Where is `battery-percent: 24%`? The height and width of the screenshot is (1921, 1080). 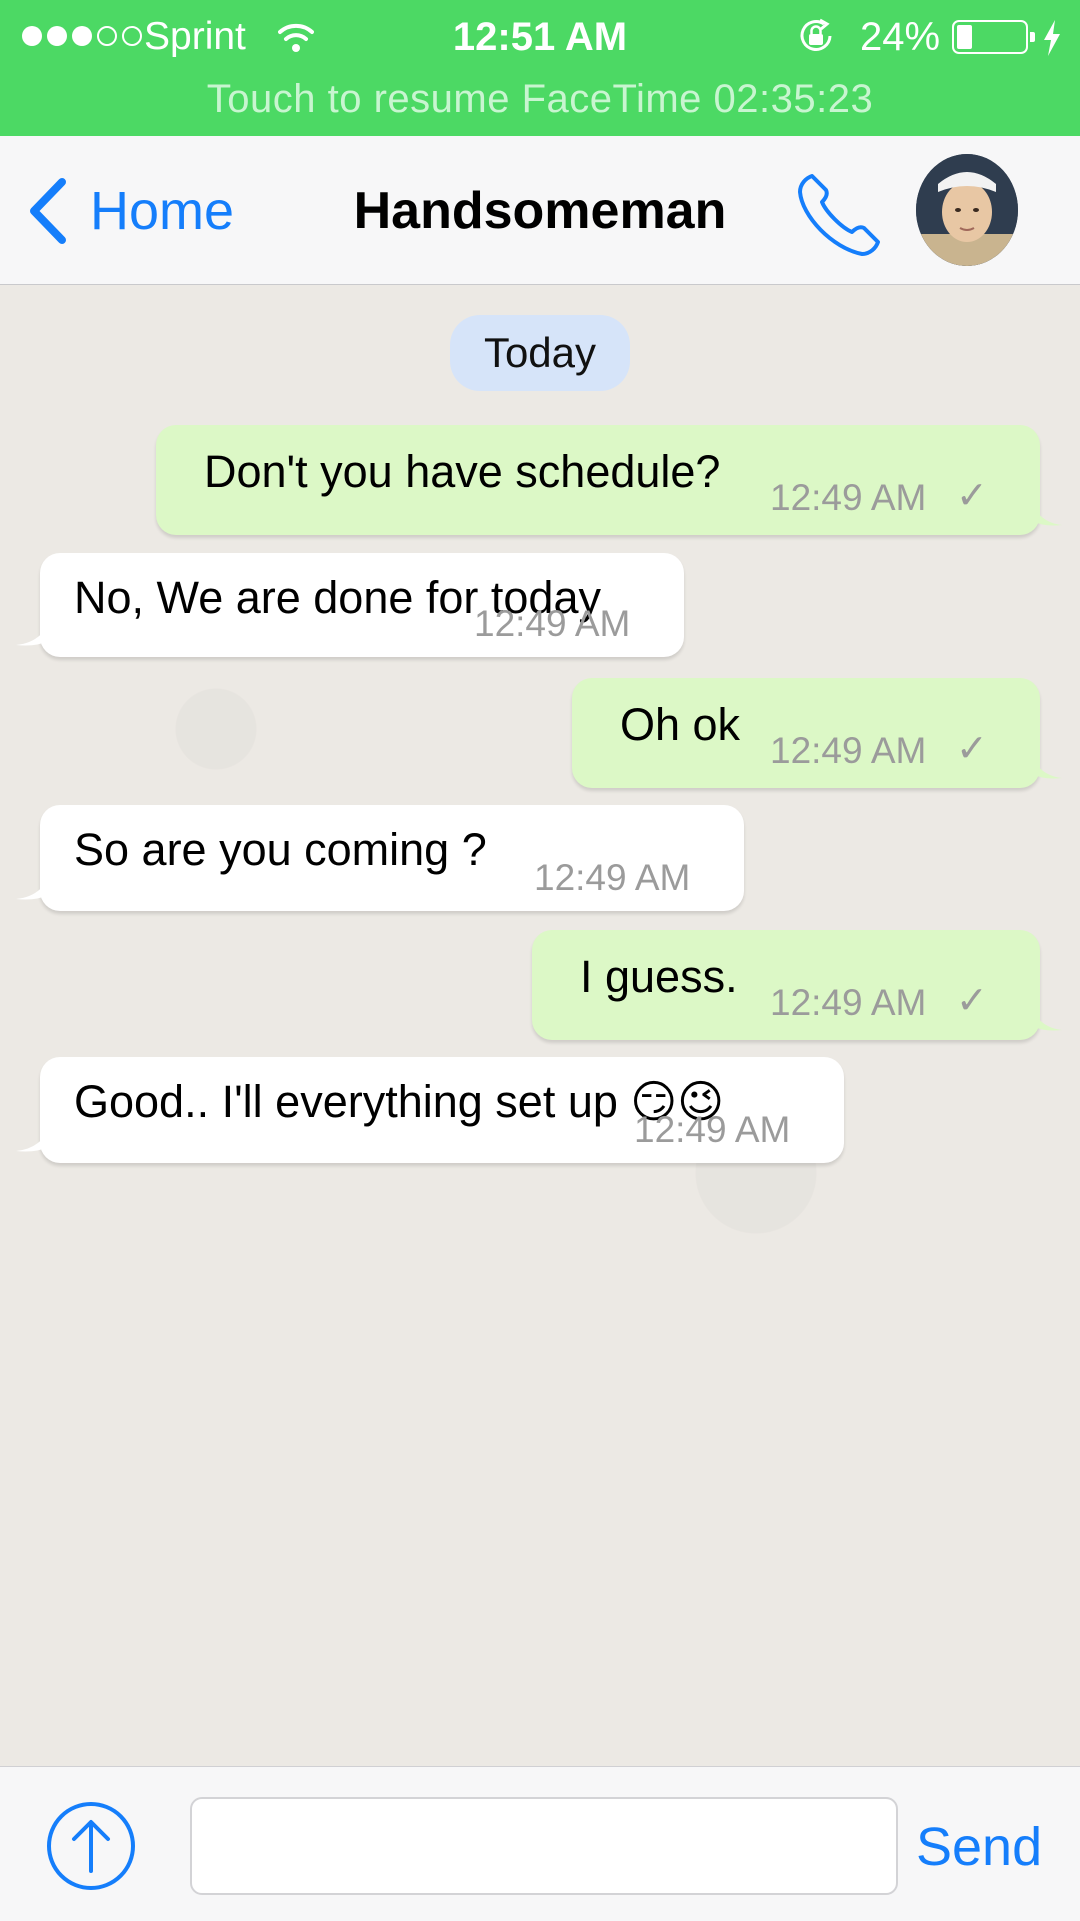 battery-percent: 24% is located at coordinates (900, 37).